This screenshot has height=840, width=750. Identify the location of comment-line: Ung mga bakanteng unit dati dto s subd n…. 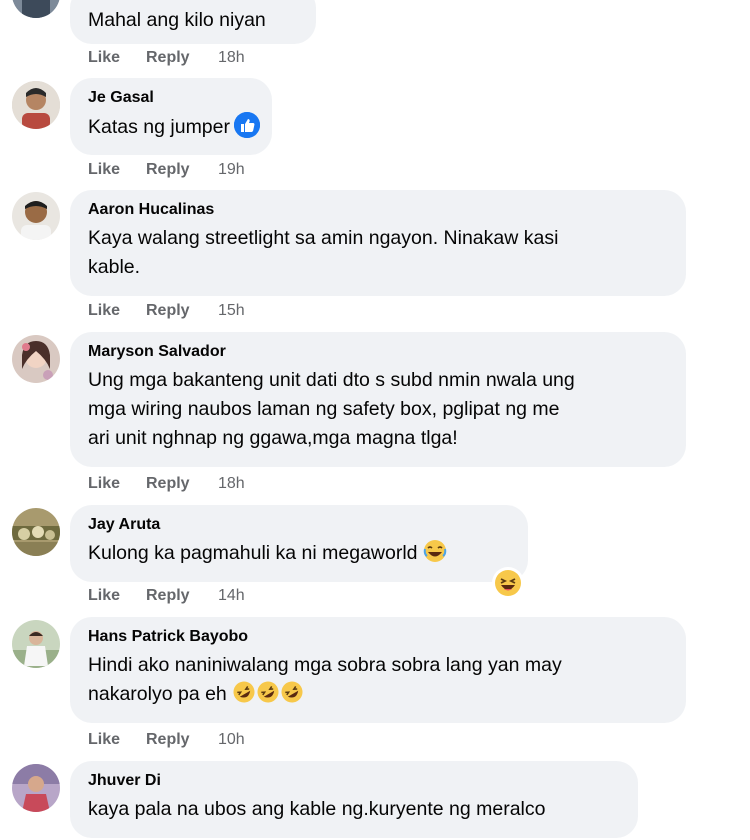
(331, 380).